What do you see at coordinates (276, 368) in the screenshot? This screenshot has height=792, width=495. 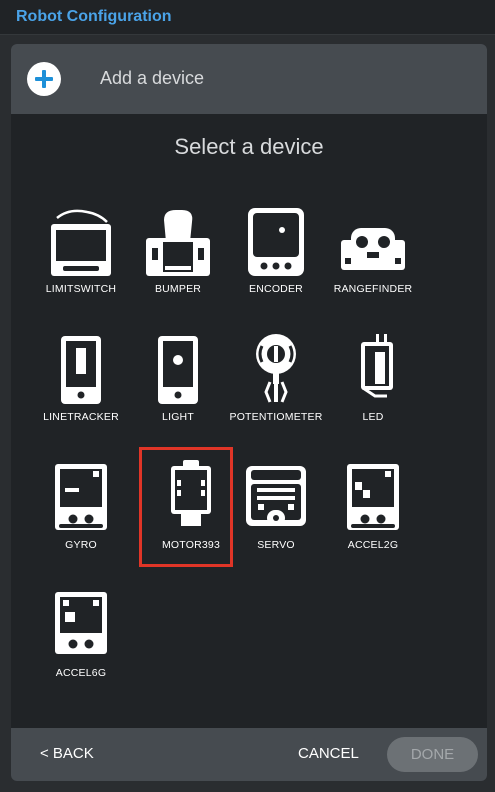 I see `potentiometer-icon` at bounding box center [276, 368].